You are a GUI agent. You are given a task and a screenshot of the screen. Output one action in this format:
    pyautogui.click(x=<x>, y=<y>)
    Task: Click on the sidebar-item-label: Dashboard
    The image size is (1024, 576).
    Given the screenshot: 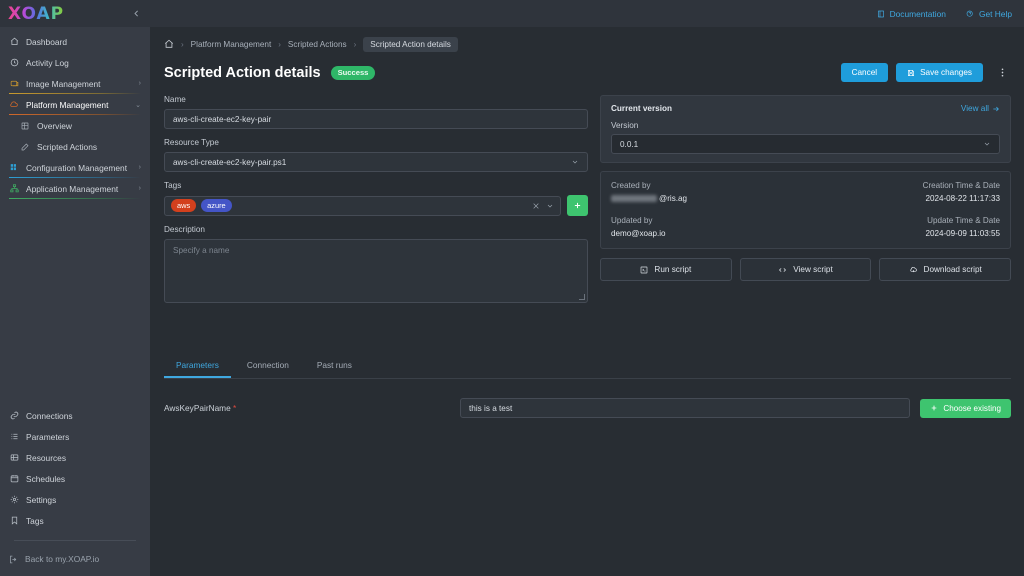 What is the action you would take?
    pyautogui.click(x=46, y=41)
    